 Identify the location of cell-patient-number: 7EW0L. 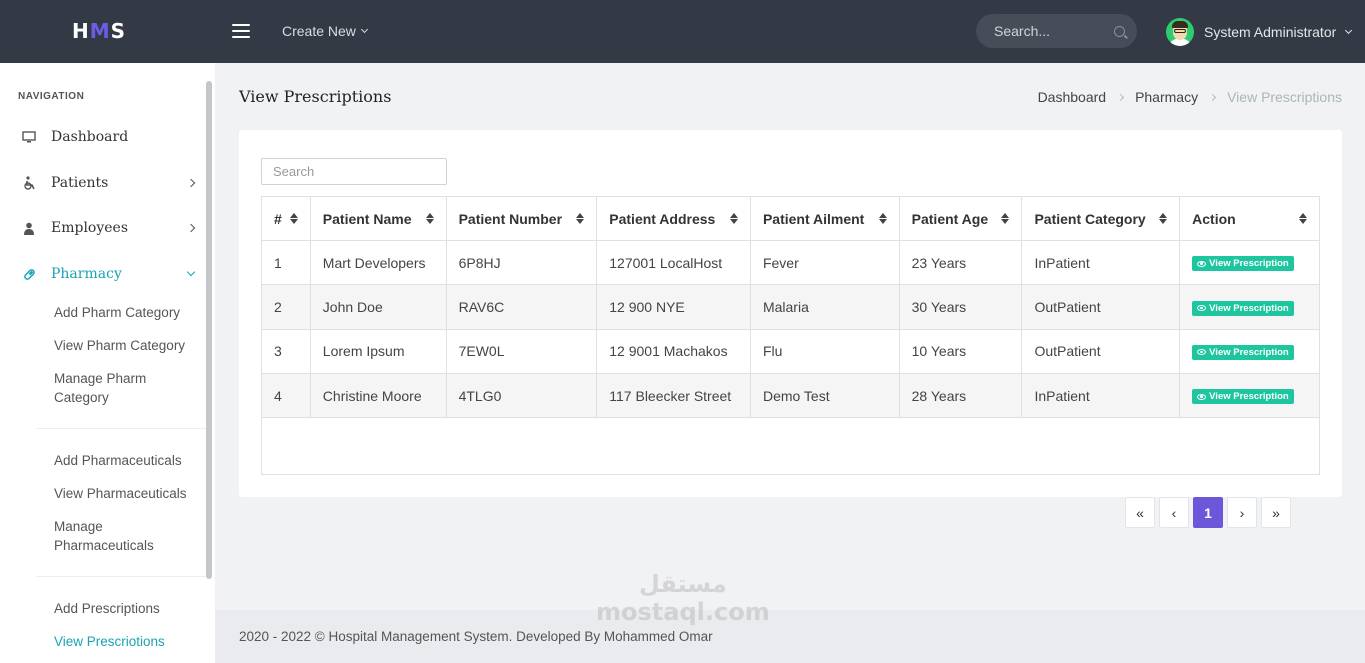
(521, 351).